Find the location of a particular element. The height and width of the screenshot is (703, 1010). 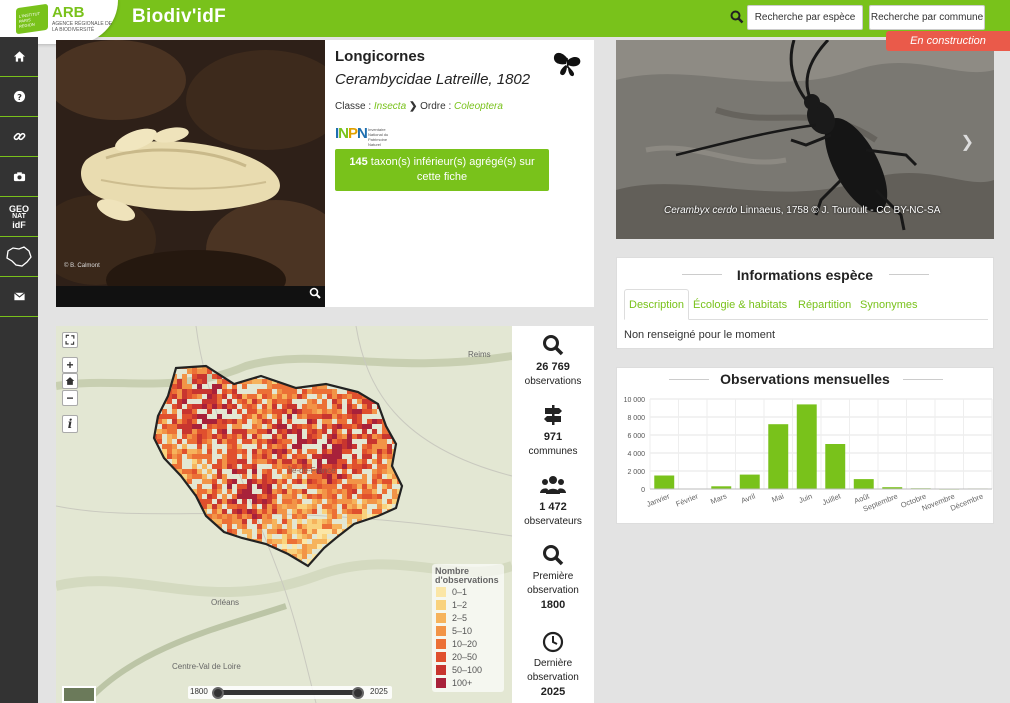

info-button: i is located at coordinates (70, 424).